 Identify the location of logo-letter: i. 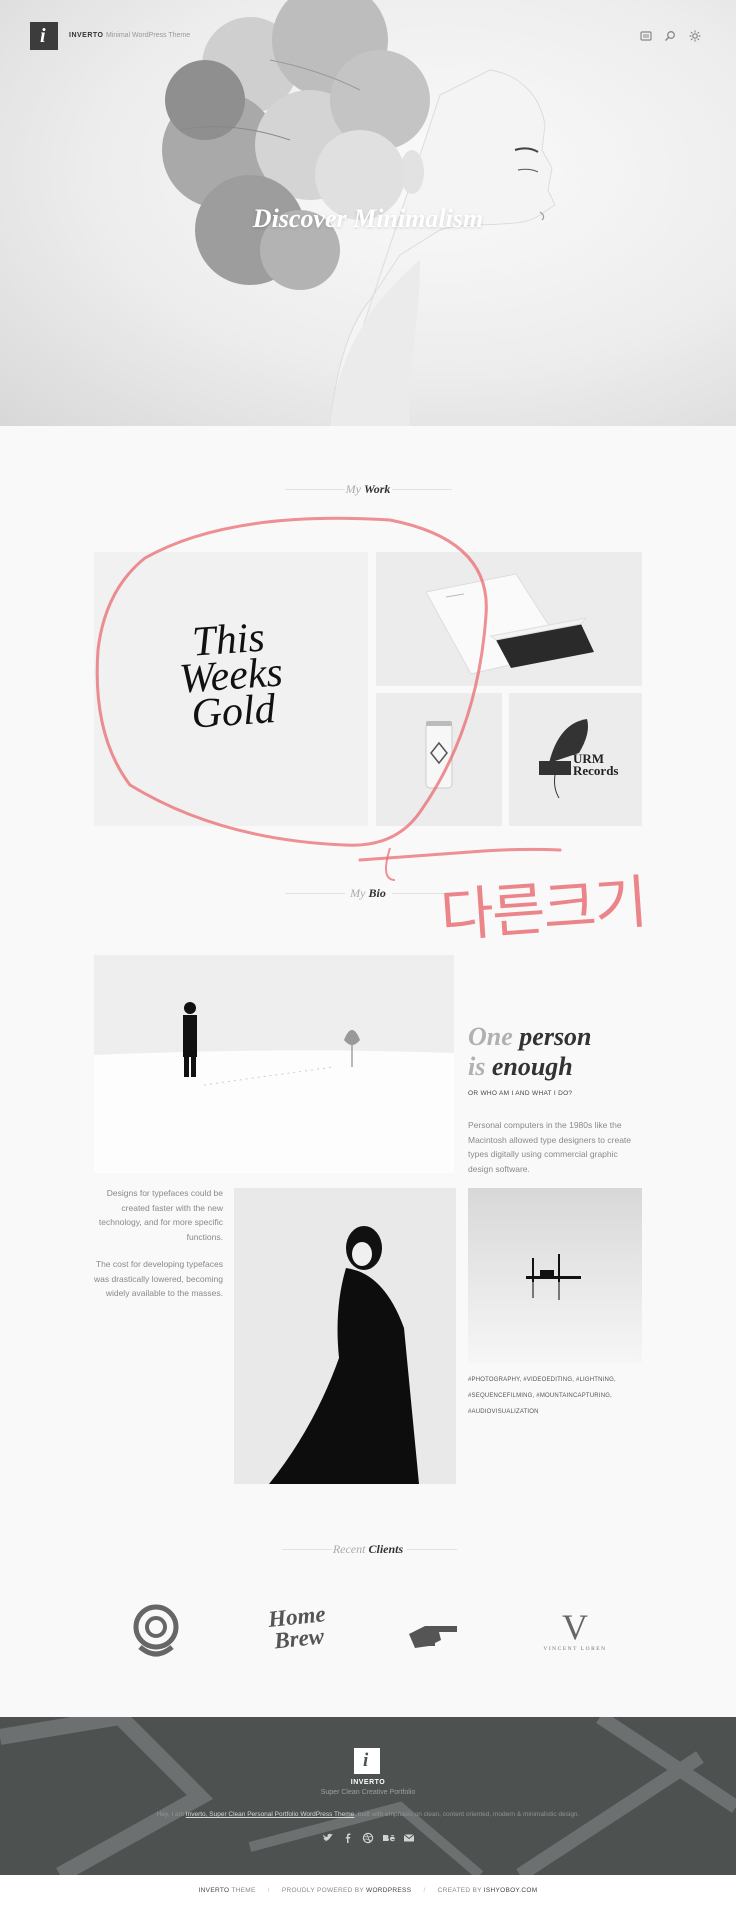
(43, 36).